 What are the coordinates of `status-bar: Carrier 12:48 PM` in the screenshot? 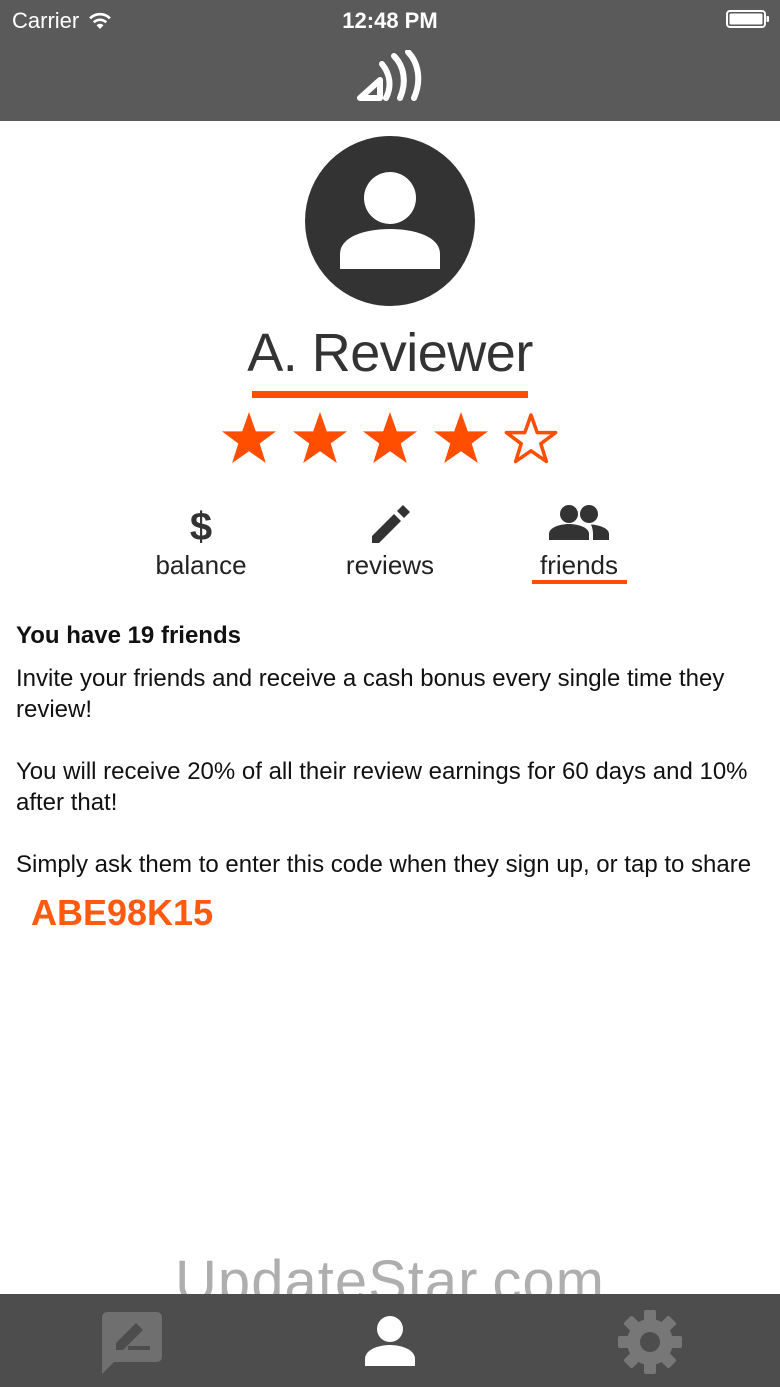 It's located at (390, 20).